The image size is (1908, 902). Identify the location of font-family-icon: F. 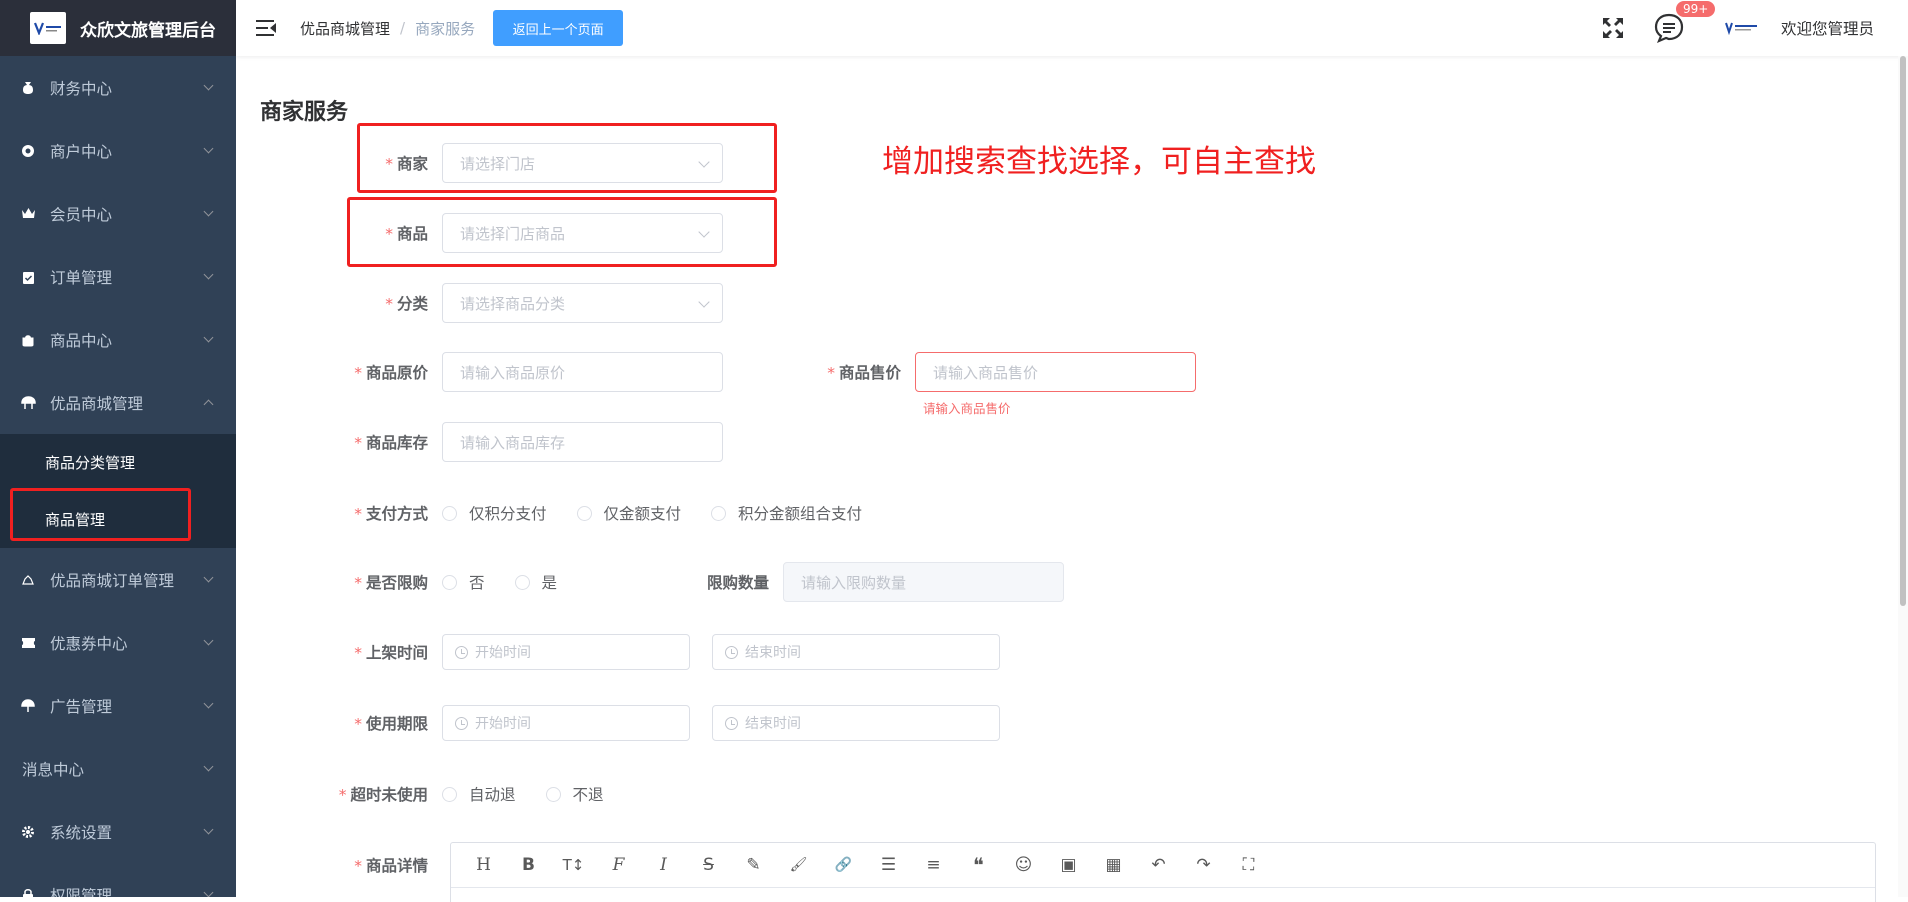
(618, 865).